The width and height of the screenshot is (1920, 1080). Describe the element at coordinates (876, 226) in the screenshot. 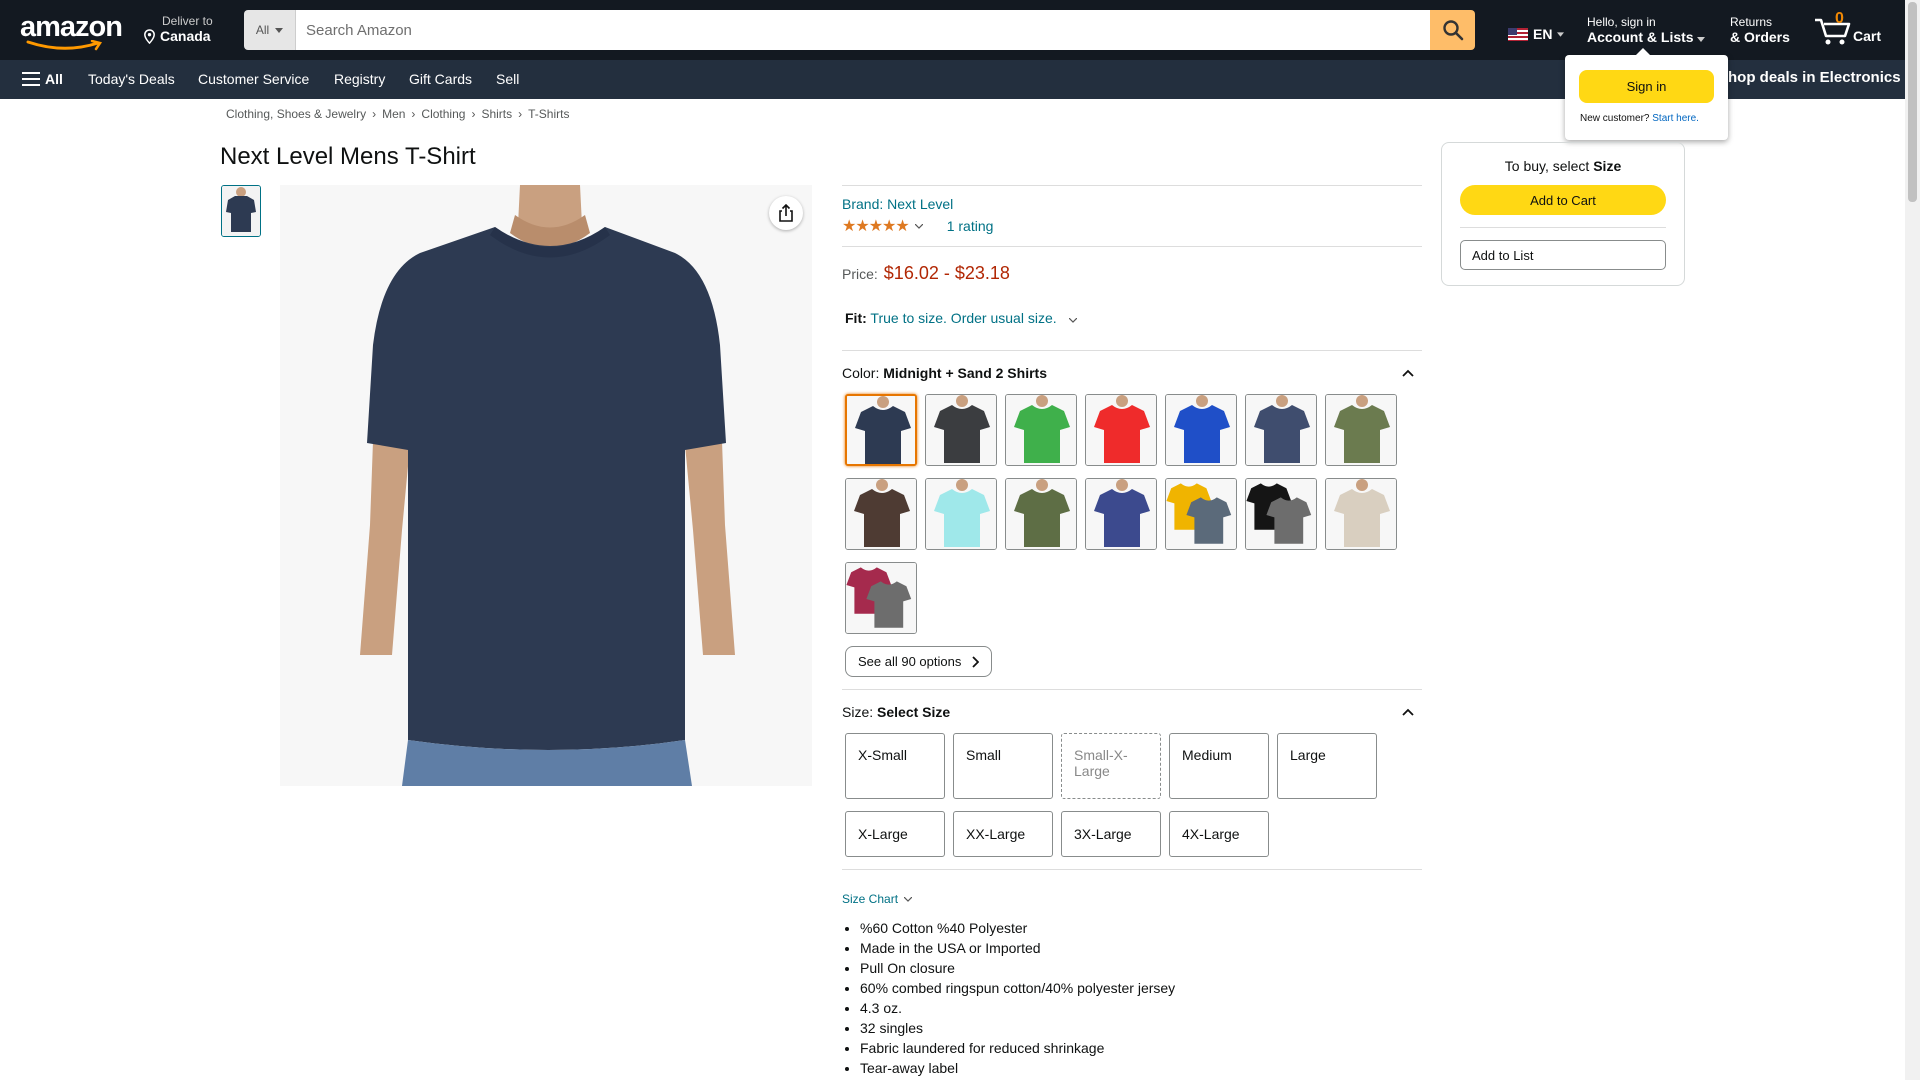

I see `star-rating: ★★★★★` at that location.